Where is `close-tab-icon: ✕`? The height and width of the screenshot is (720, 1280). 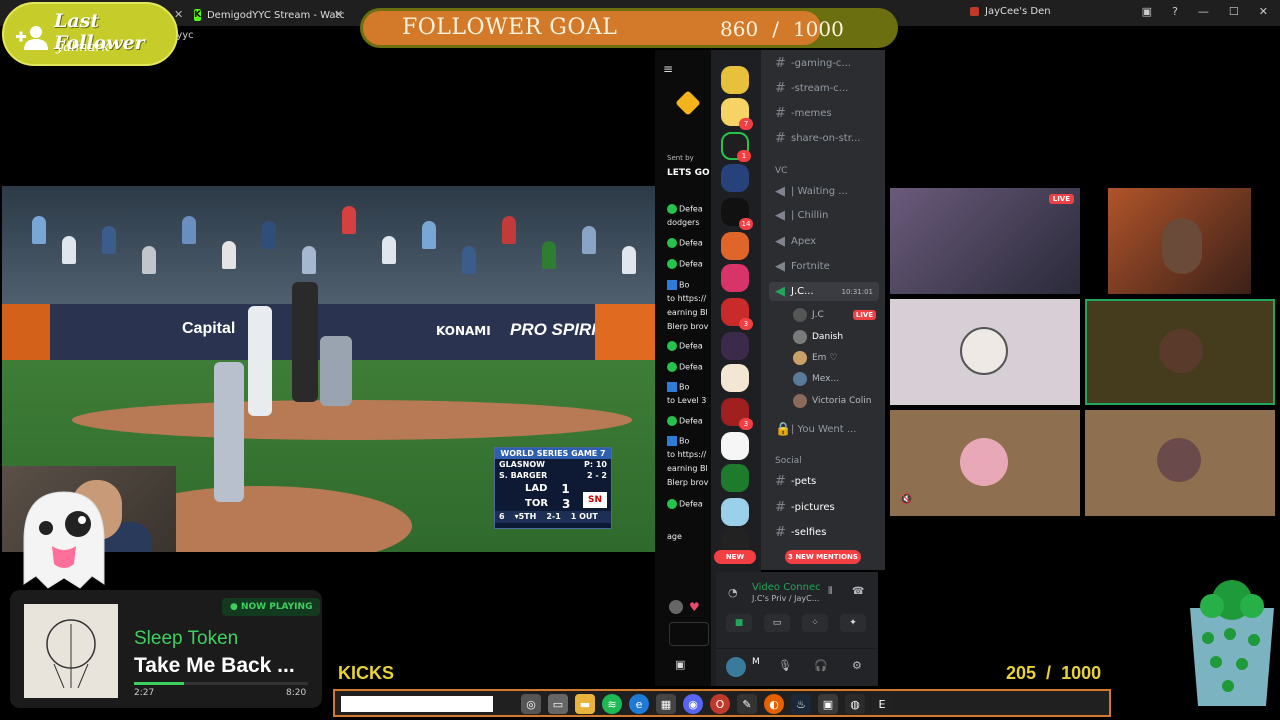
close-tab-icon: ✕ is located at coordinates (338, 14).